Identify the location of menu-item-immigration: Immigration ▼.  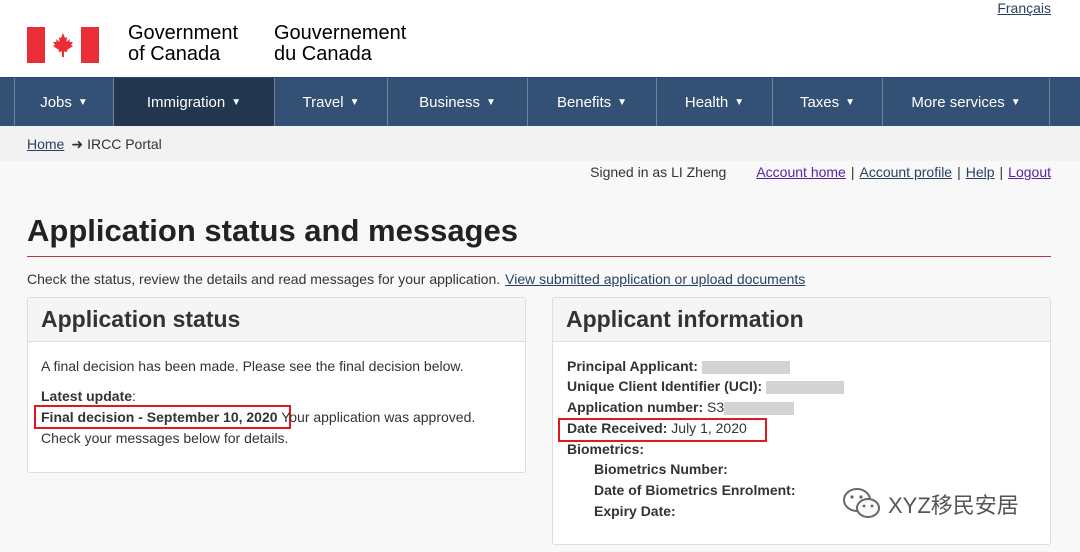
(193, 102).